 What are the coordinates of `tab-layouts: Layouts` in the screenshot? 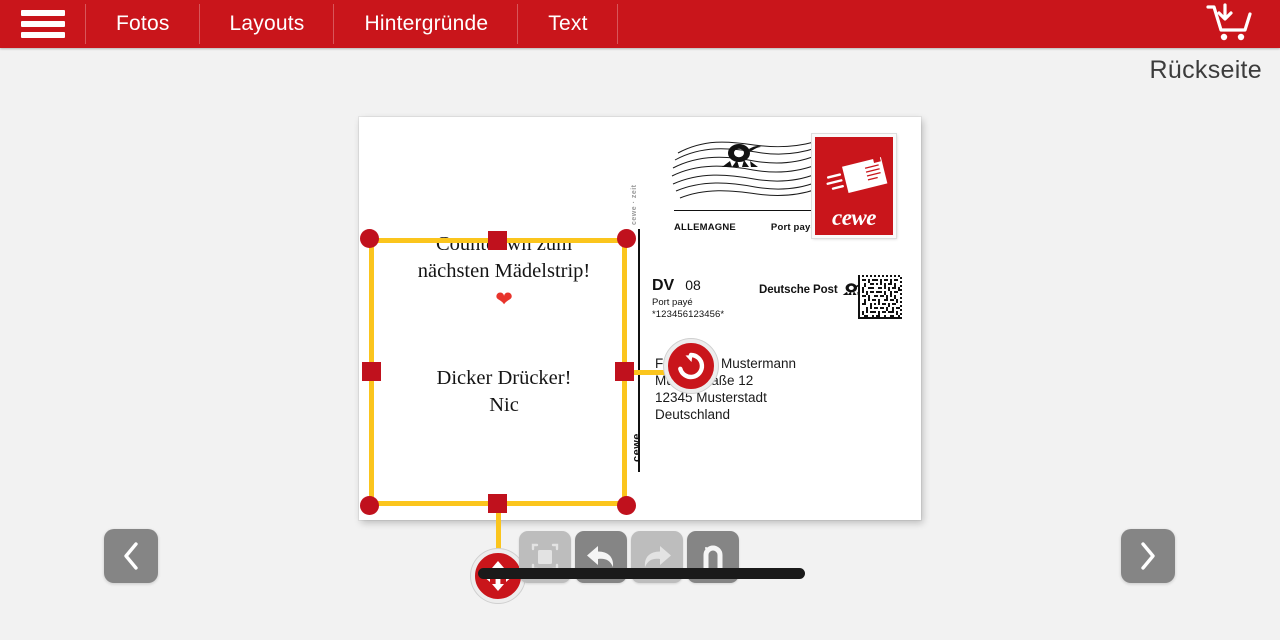 It's located at (267, 24).